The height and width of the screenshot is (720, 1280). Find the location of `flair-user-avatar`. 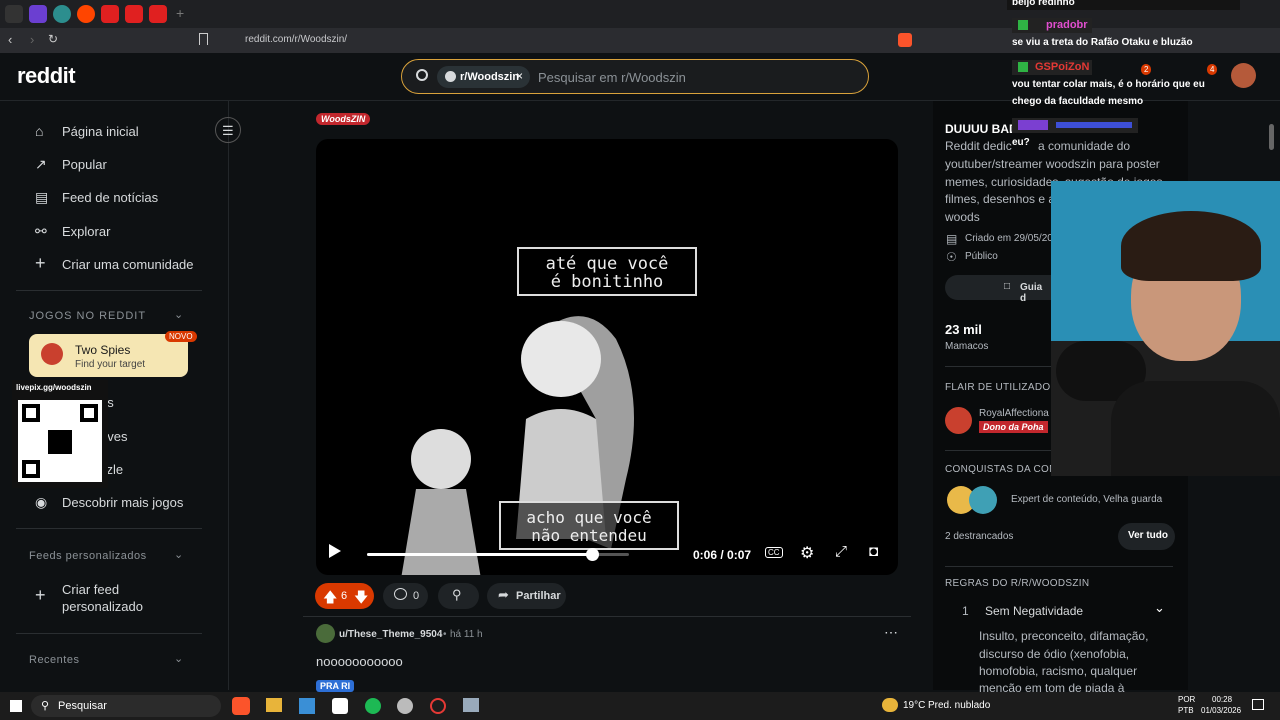

flair-user-avatar is located at coordinates (958, 420).